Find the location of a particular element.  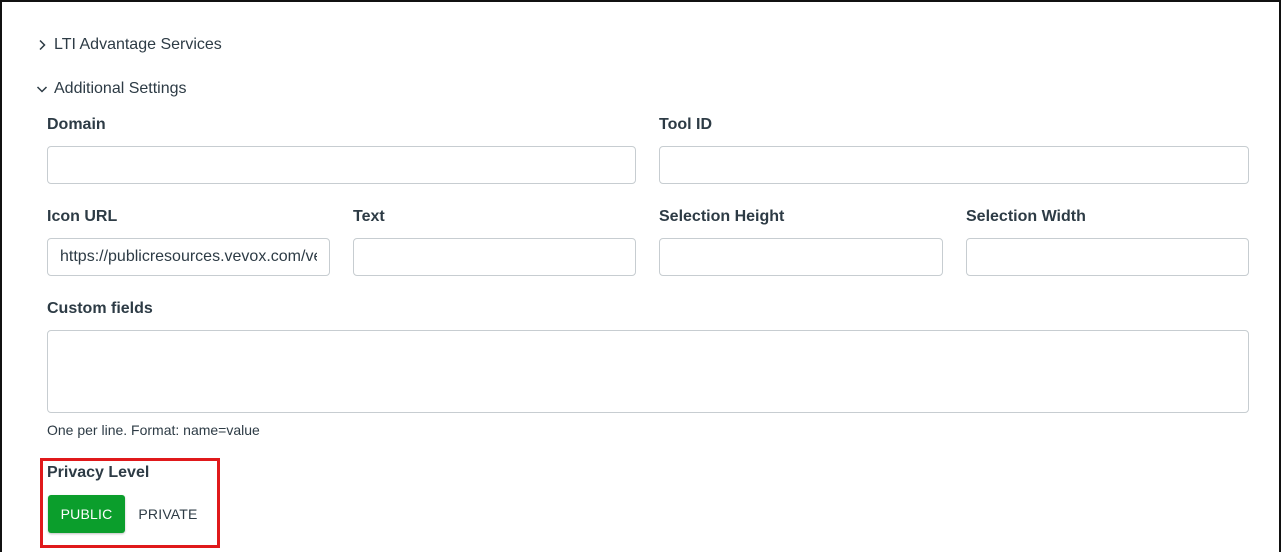

selection-height-label: Selection Height is located at coordinates (722, 216).